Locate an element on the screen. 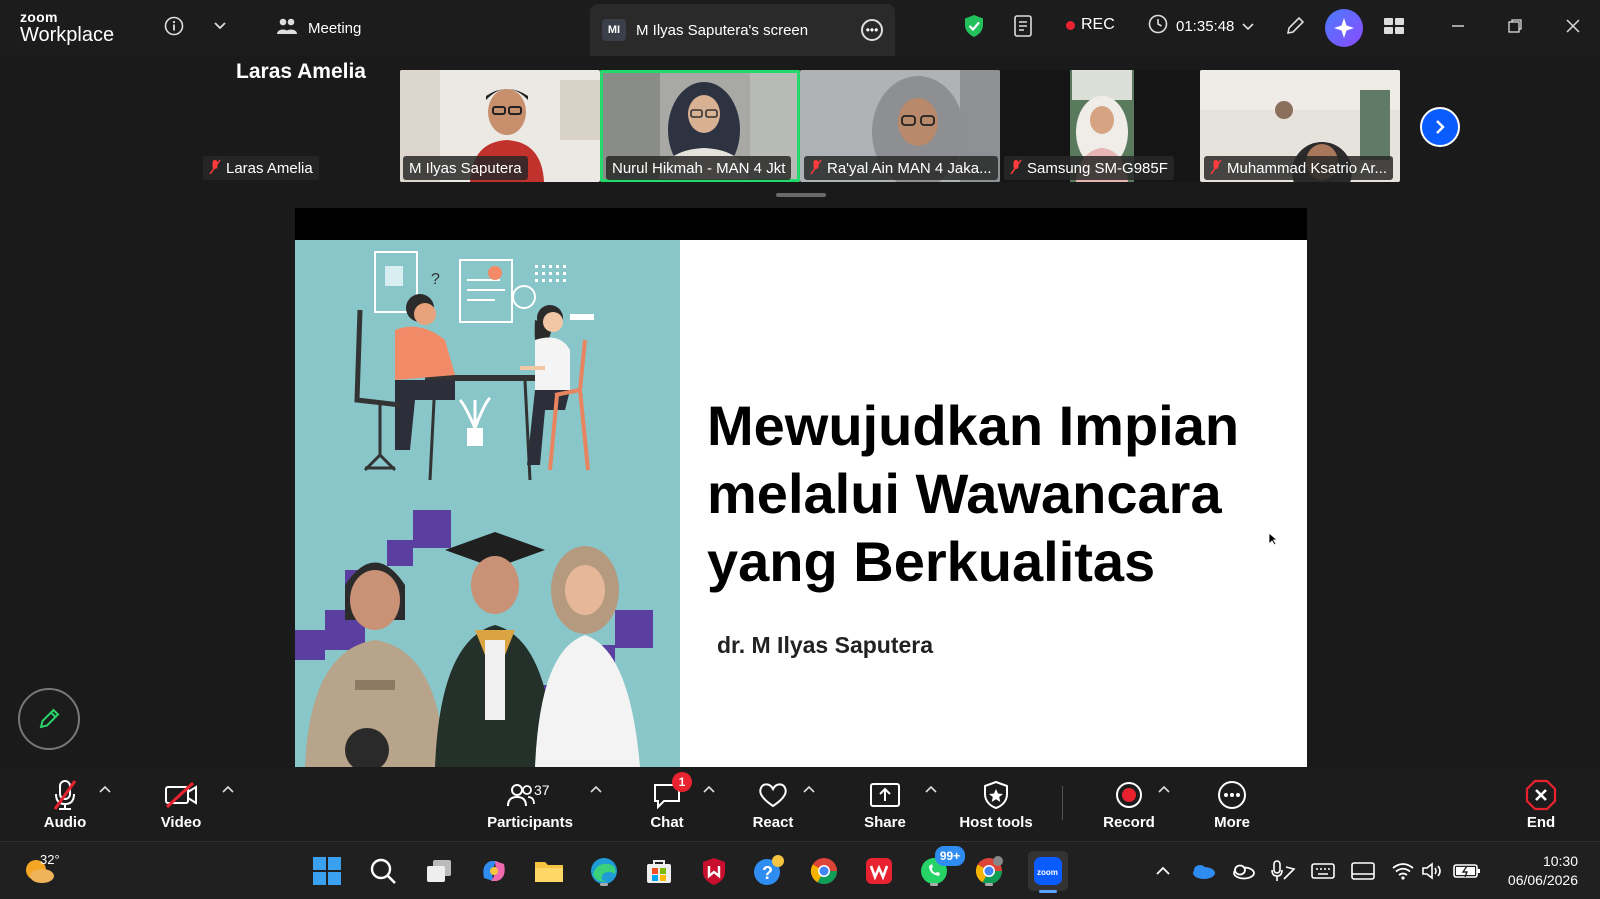 The width and height of the screenshot is (1600, 899). record-options-caret is located at coordinates (1164, 789).